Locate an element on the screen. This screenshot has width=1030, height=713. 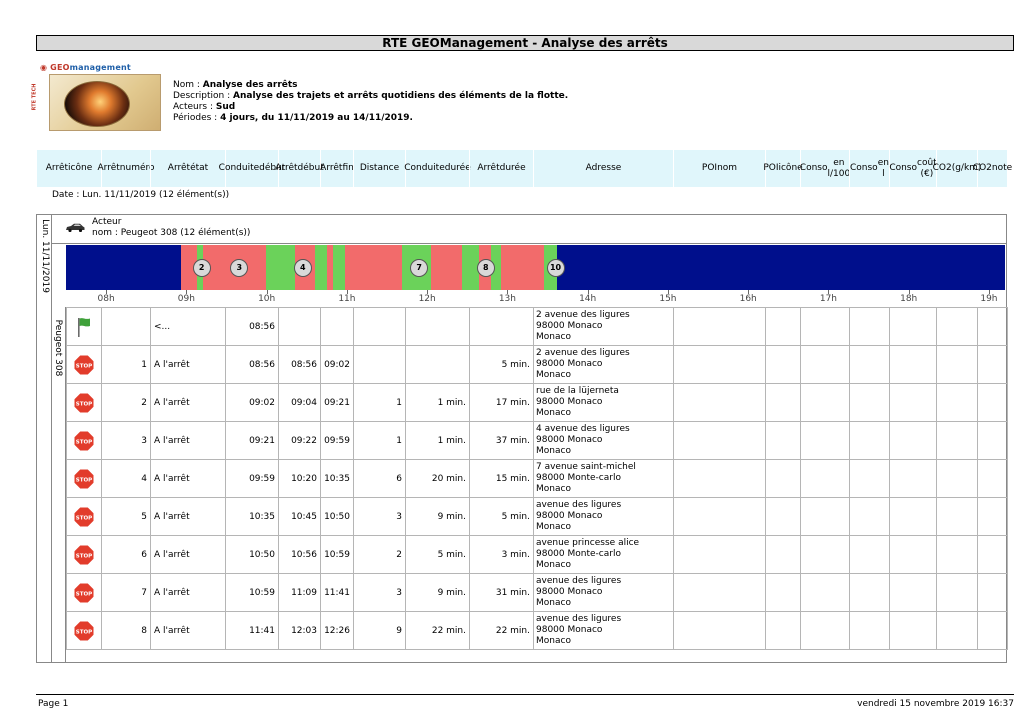
cell-ad is located at coordinates (299, 326).